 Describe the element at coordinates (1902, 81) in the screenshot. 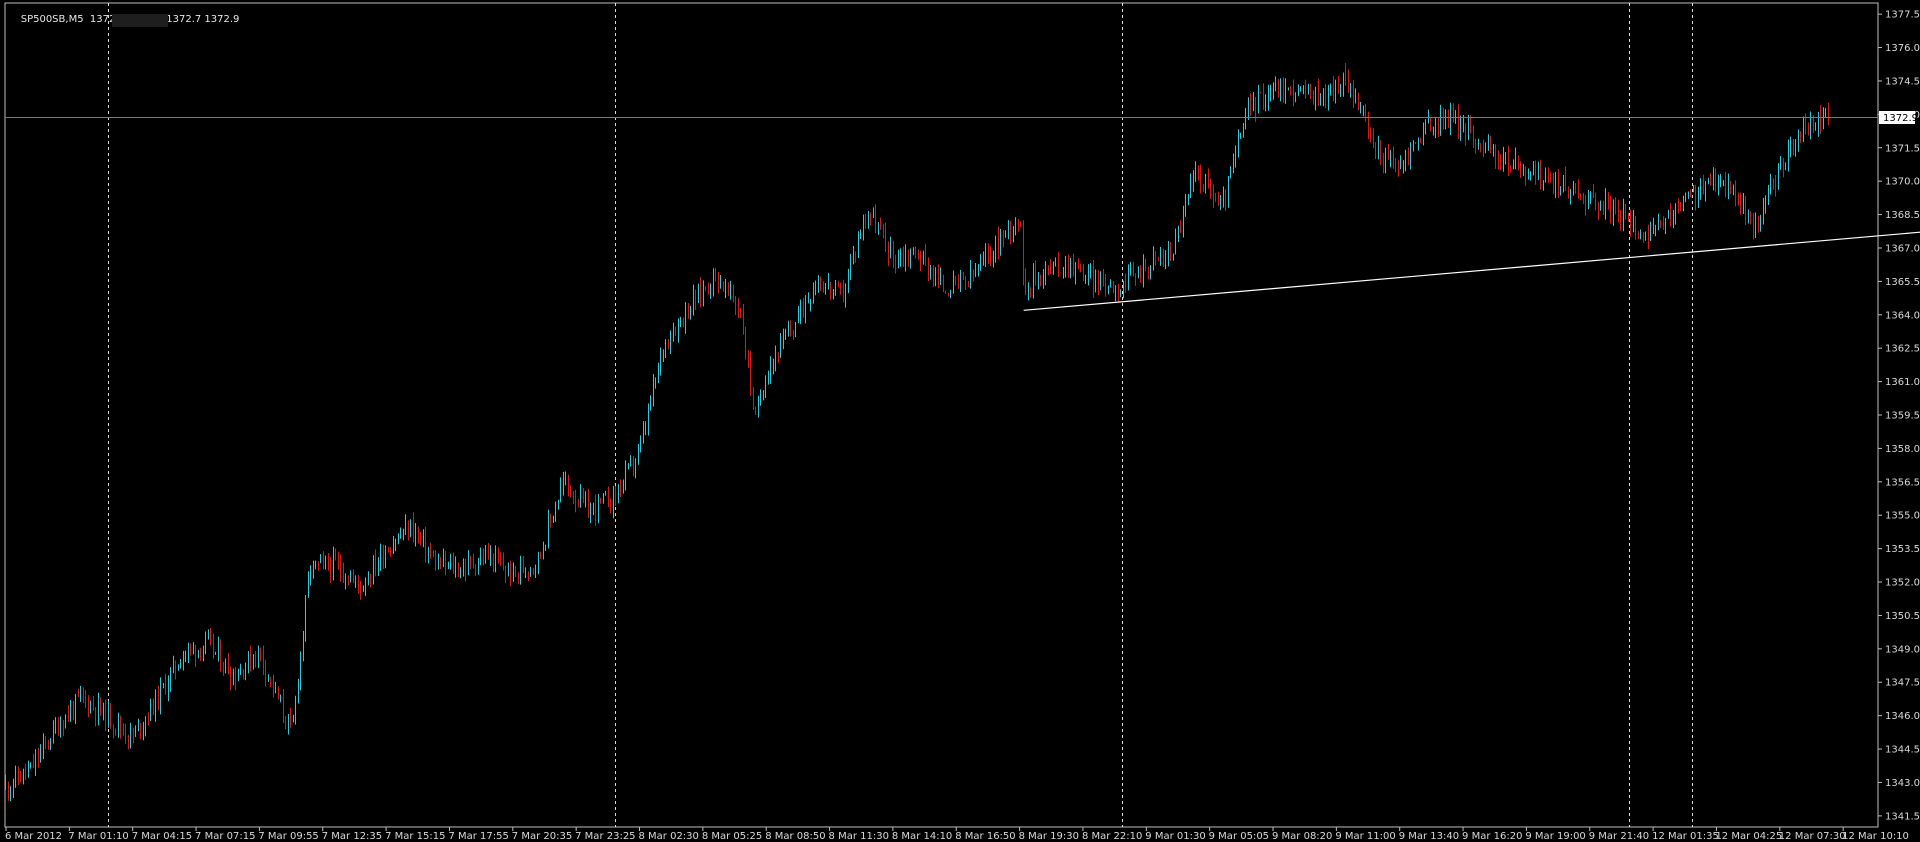

I see `y-tick-label-2: 1374.5` at that location.